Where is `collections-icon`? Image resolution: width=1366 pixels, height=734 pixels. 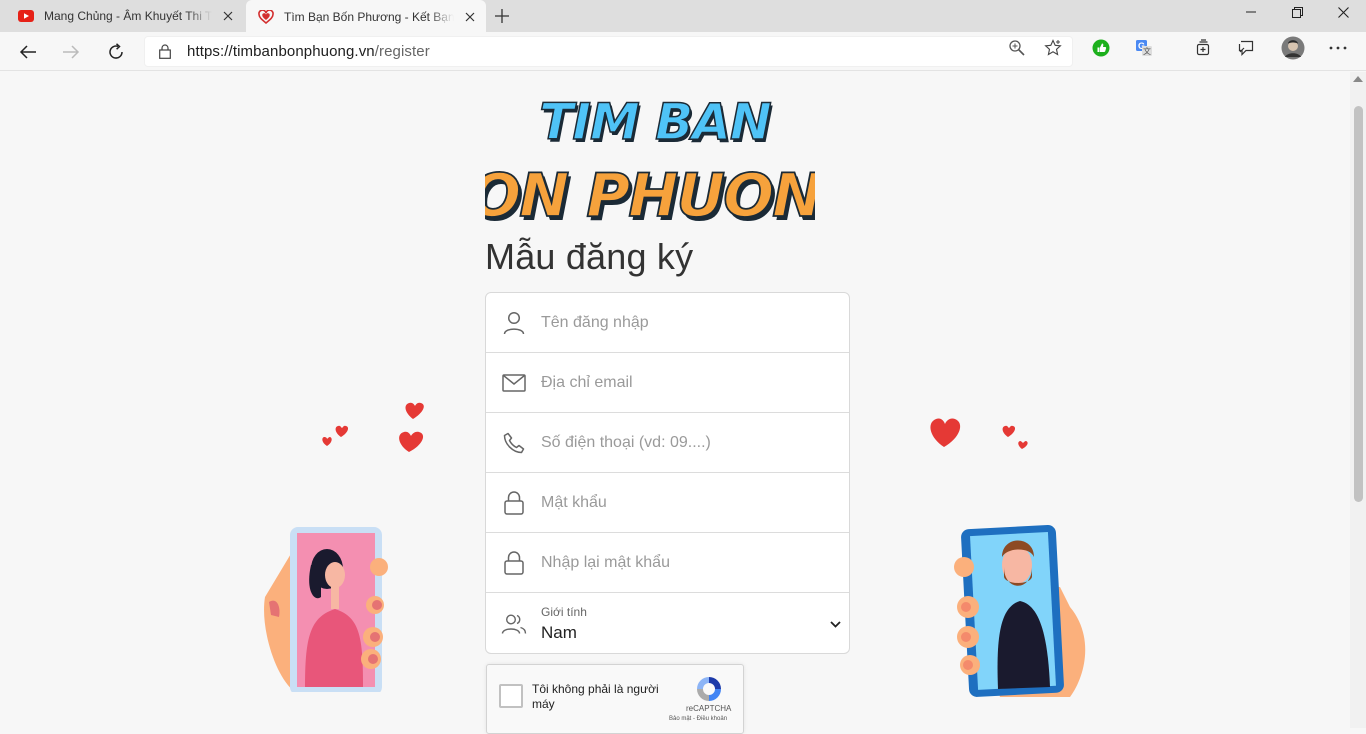 collections-icon is located at coordinates (1203, 48).